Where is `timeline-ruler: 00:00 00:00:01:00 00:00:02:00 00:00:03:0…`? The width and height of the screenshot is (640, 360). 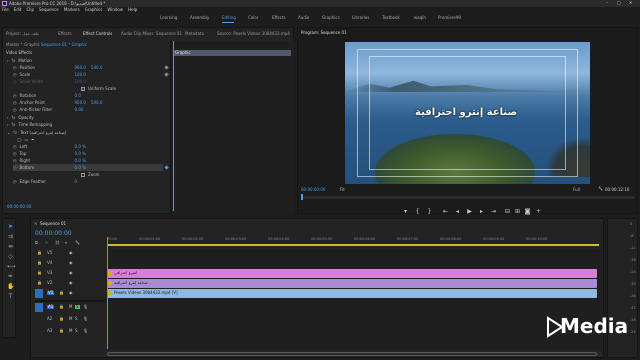
timeline-ruler: 00:00 00:00:01:00 00:00:02:00 00:00:03:0… is located at coordinates (354, 242).